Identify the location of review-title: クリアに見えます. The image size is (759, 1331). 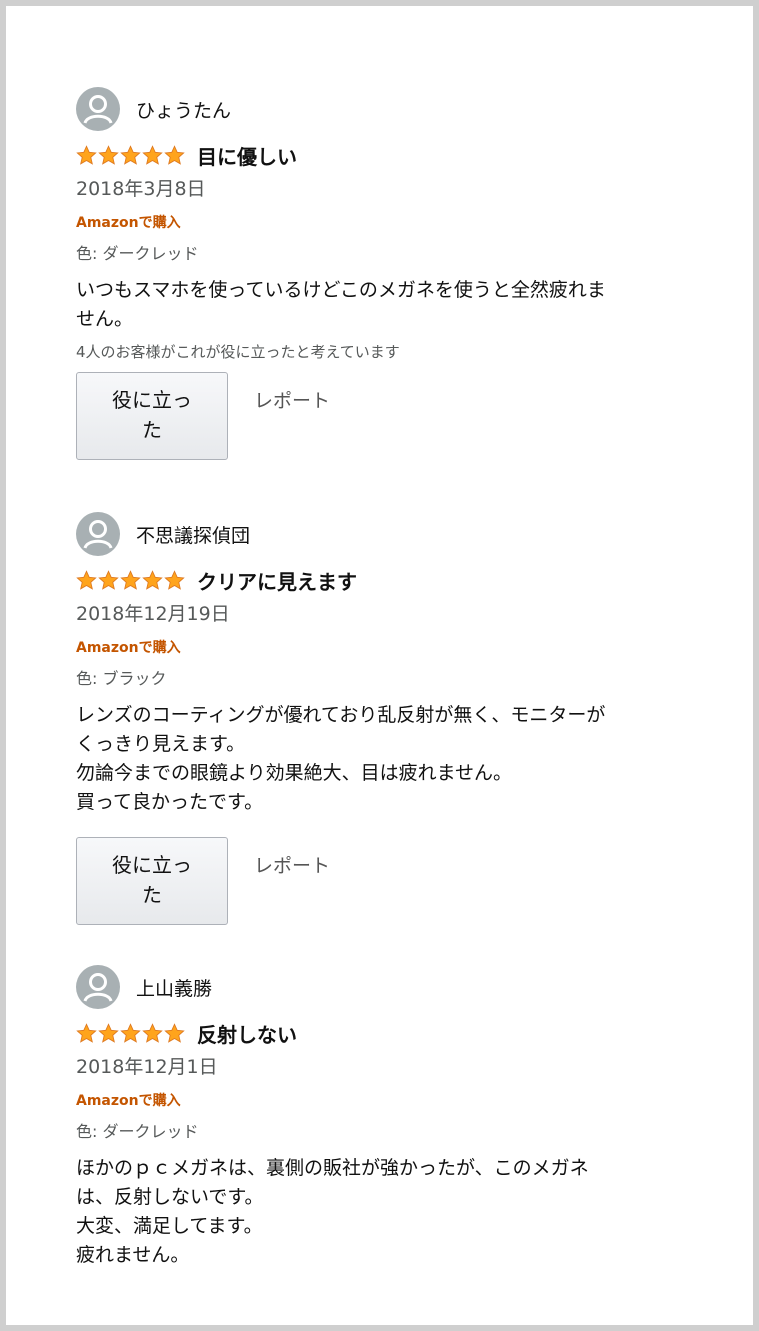
(277, 580).